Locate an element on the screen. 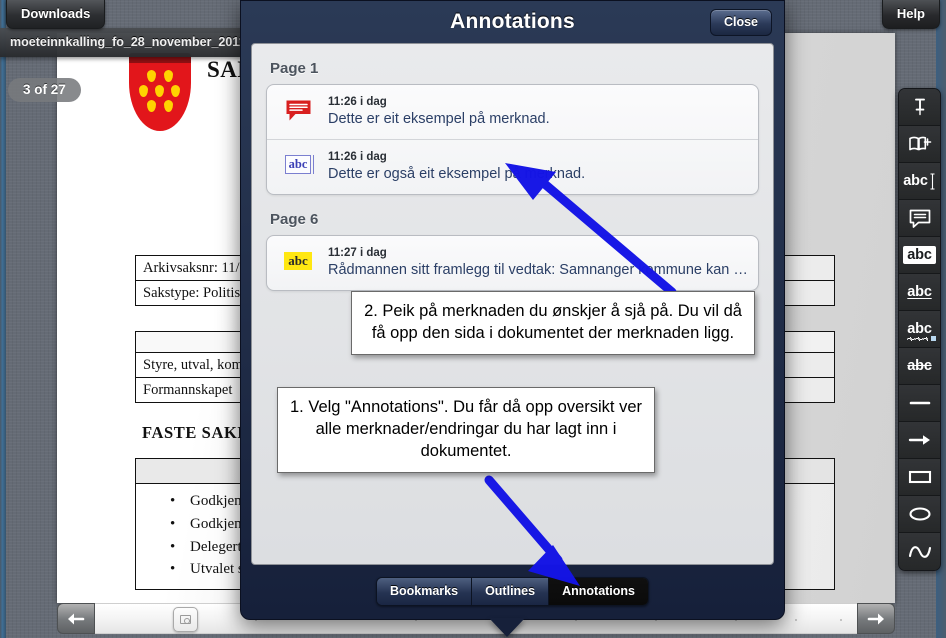 The width and height of the screenshot is (946, 638). note-tool-icon is located at coordinates (919, 218).